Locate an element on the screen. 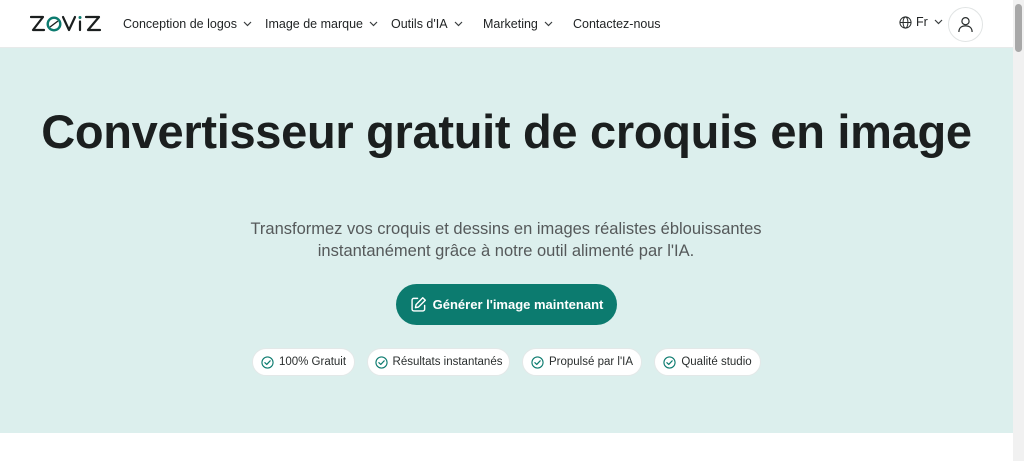 This screenshot has height=461, width=1024. feature-label: Propulsé par l'IA is located at coordinates (590, 362).